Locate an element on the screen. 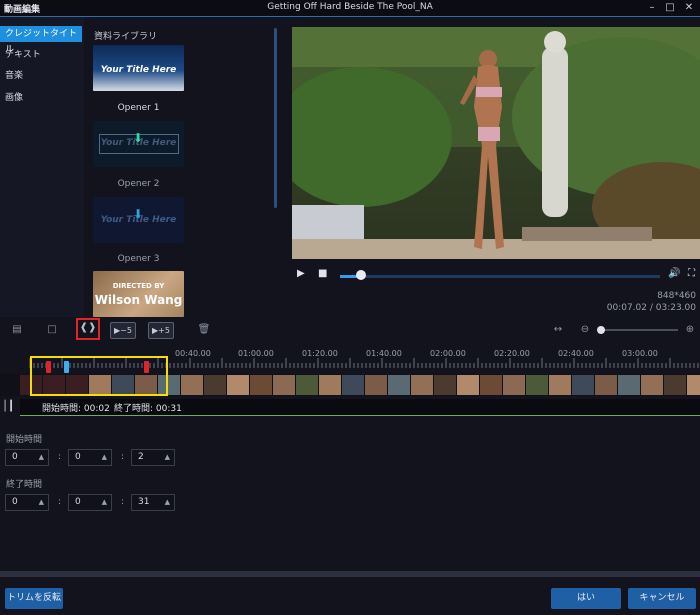 The height and width of the screenshot is (615, 700). end-seconds-value: 31 is located at coordinates (144, 502).